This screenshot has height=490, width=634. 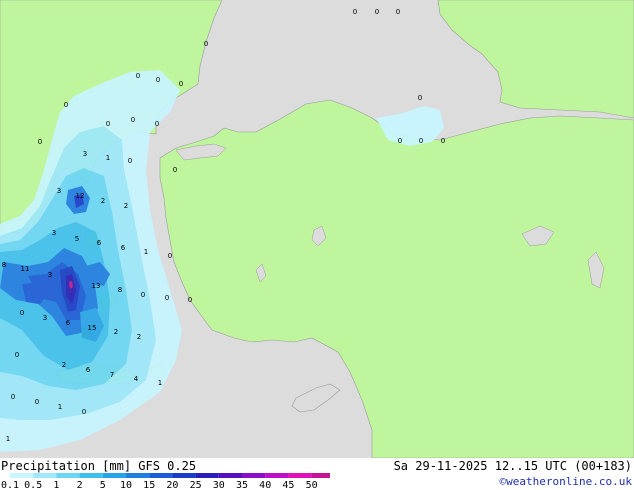 I want to click on precip-value-label: 15, so click(x=92, y=328).